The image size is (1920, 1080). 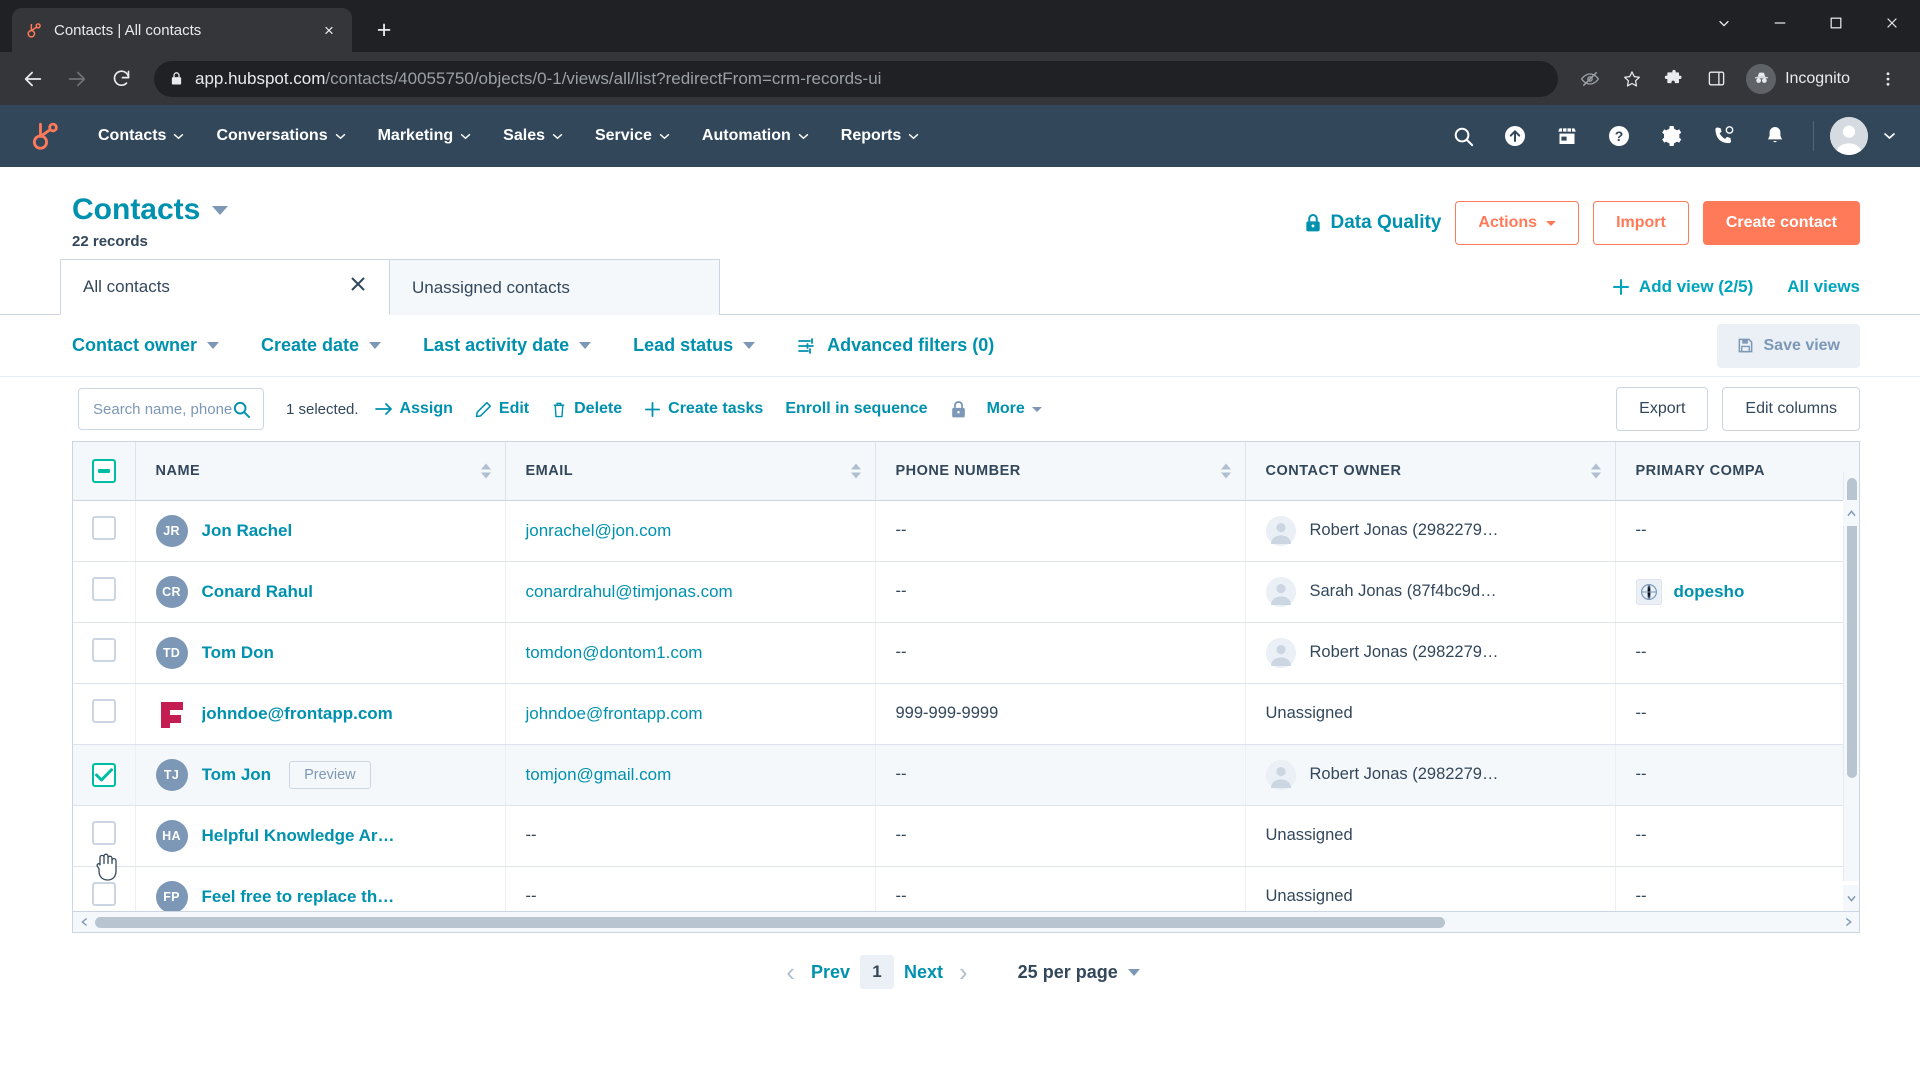 I want to click on table-vertical-scrollbar, so click(x=1851, y=676).